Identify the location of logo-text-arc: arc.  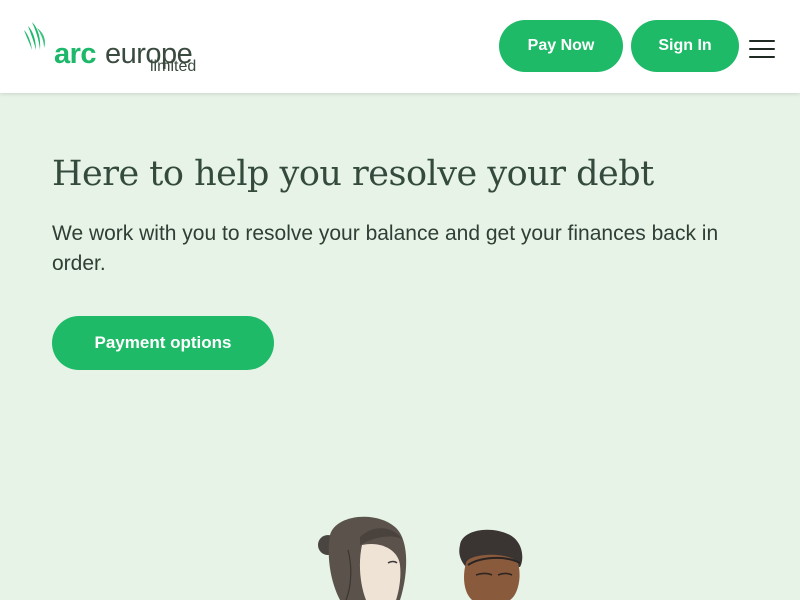
(75, 54).